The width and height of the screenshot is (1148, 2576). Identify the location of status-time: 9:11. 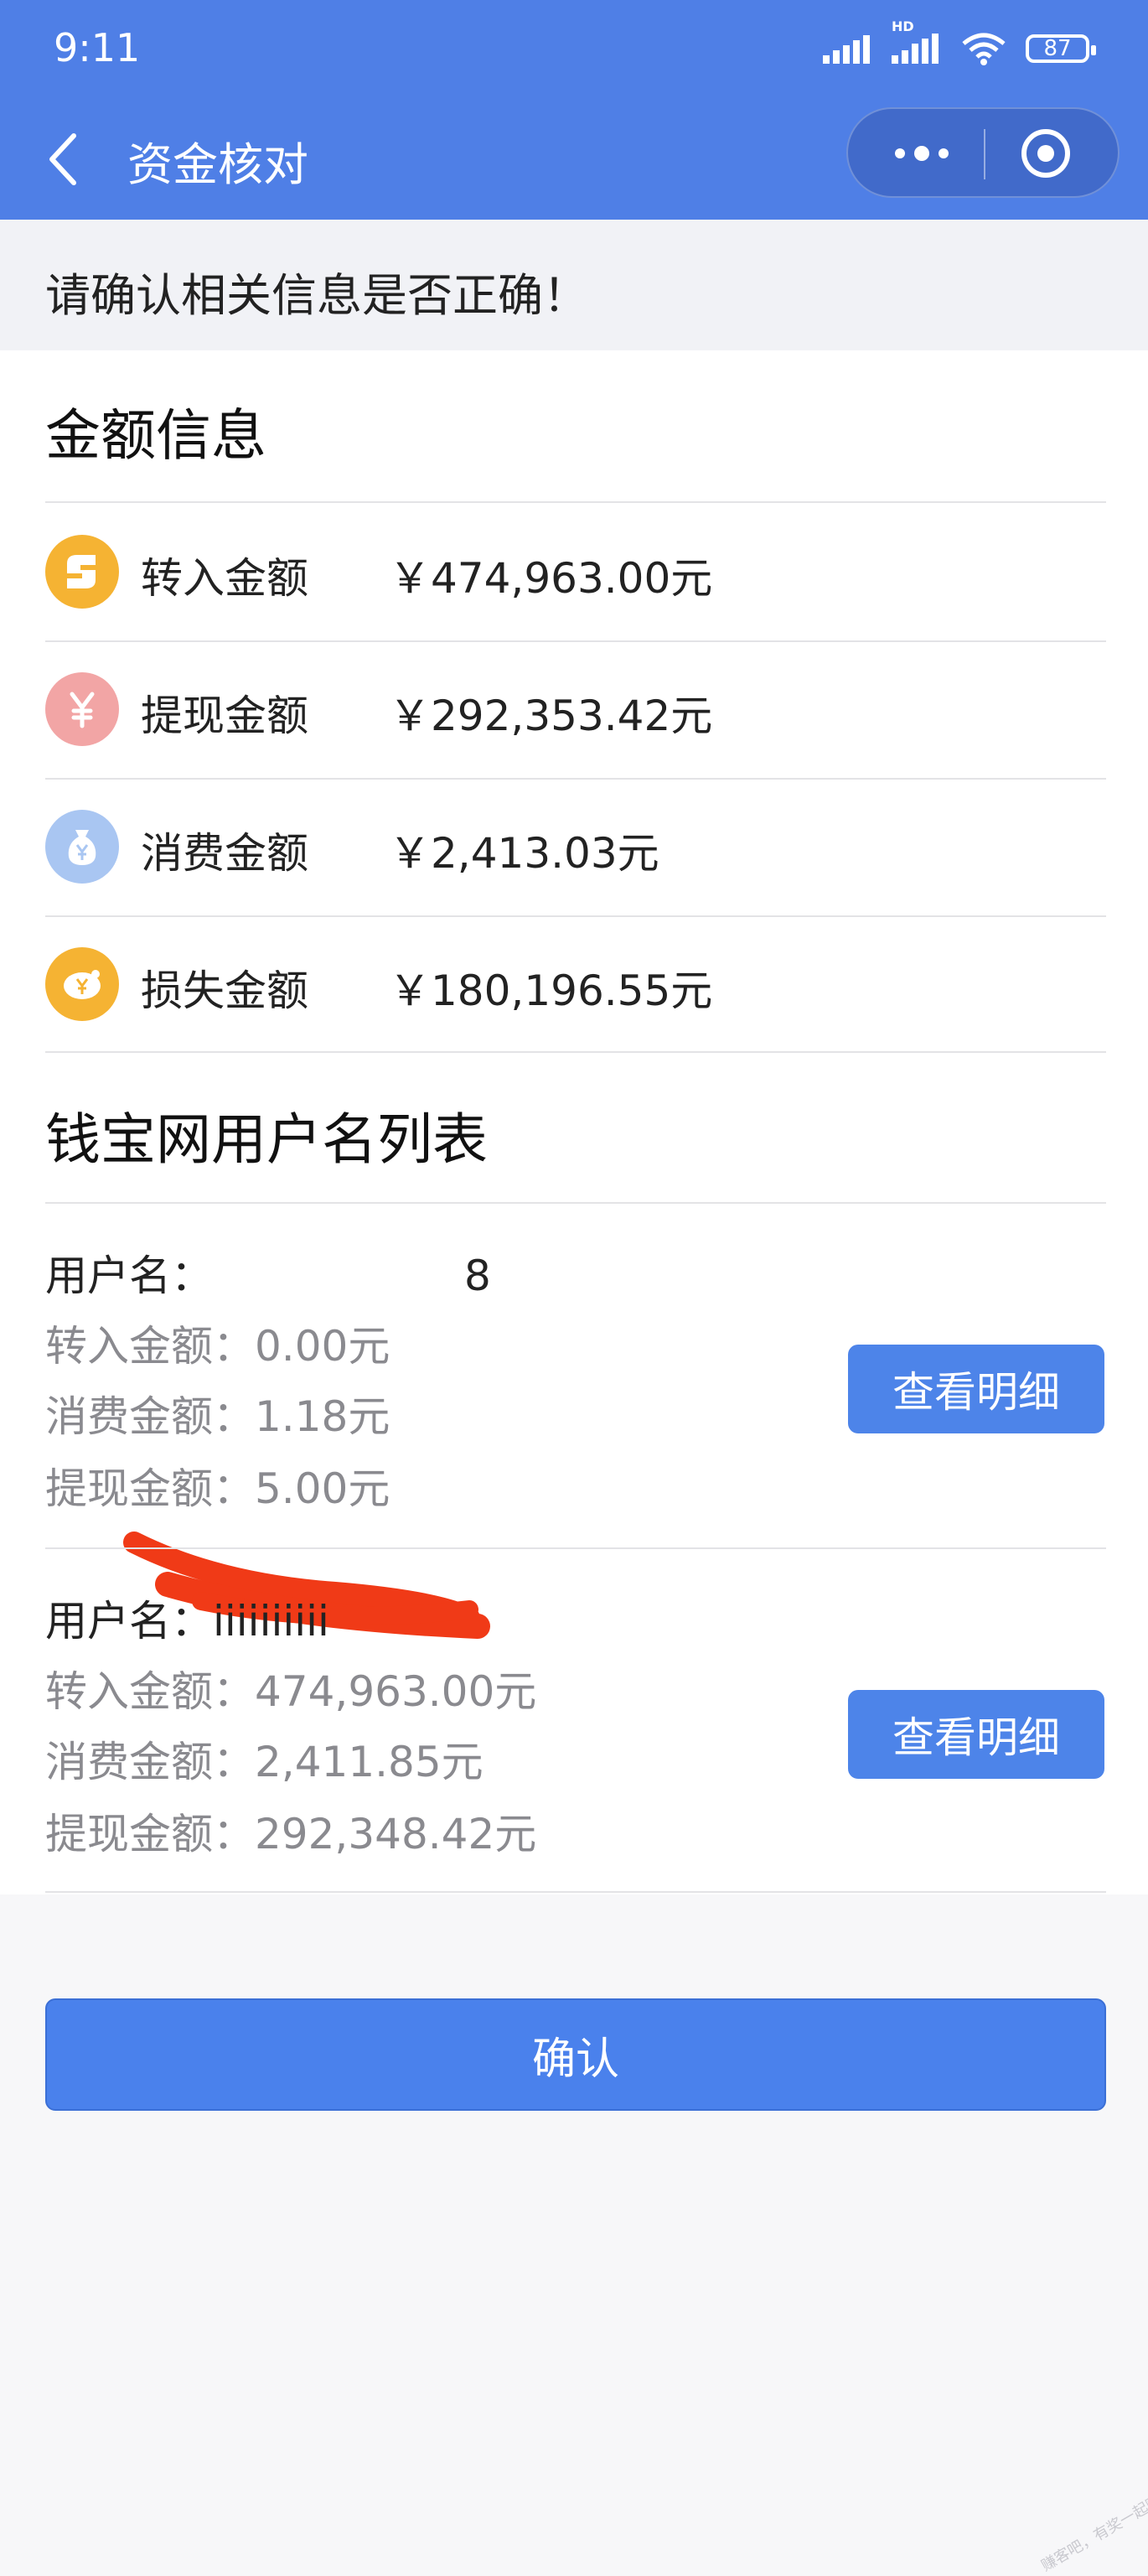
(98, 47).